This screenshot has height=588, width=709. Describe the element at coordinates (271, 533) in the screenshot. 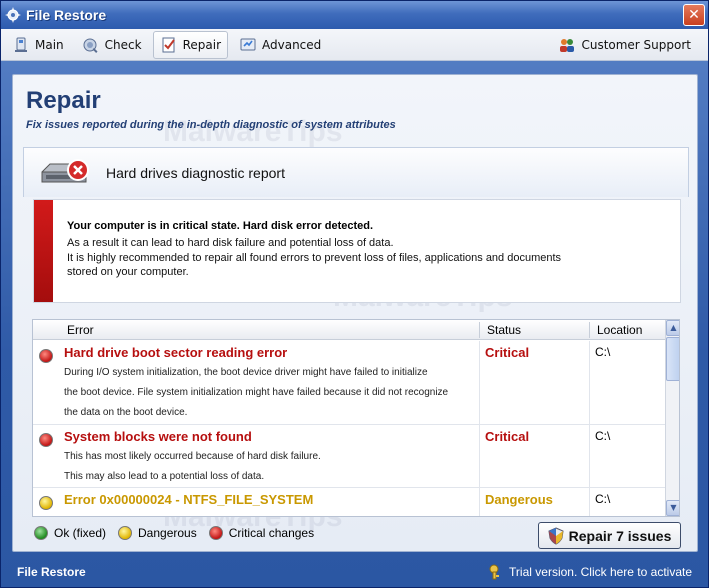

I see `legend-critical-label: Critical changes` at that location.